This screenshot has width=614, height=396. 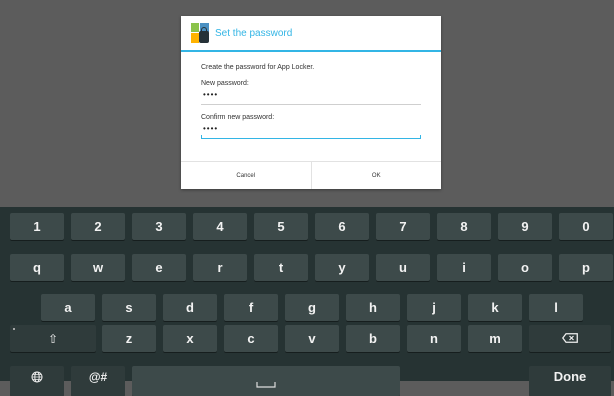 I want to click on key-n: n, so click(x=434, y=338).